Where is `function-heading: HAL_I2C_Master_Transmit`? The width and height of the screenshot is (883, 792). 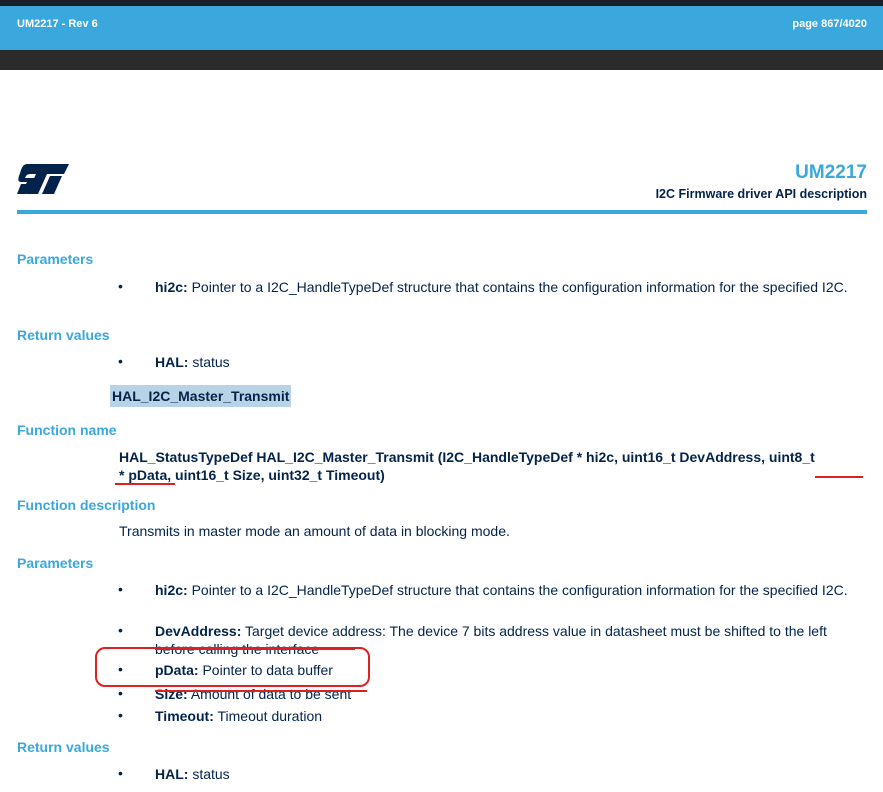
function-heading: HAL_I2C_Master_Transmit is located at coordinates (201, 396).